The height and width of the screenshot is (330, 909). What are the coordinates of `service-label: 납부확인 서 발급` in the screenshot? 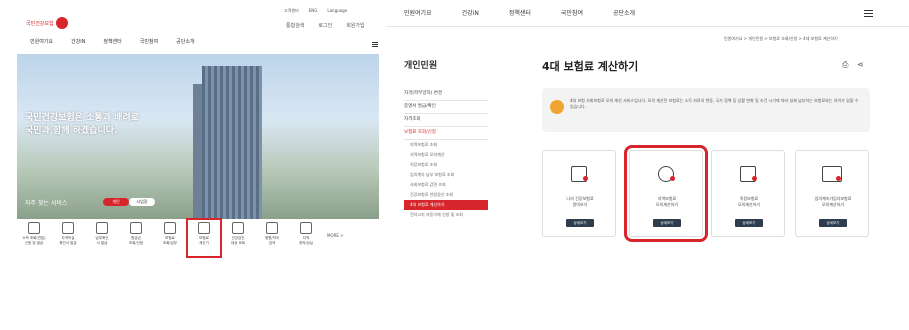 It's located at (102, 240).